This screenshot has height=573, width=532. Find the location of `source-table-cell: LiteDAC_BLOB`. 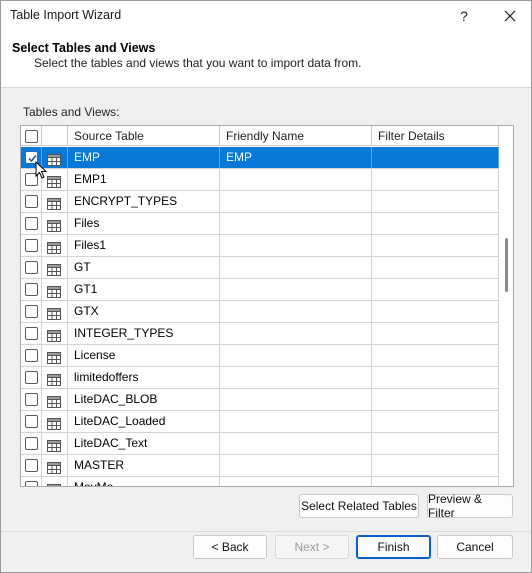

source-table-cell: LiteDAC_BLOB is located at coordinates (144, 399).